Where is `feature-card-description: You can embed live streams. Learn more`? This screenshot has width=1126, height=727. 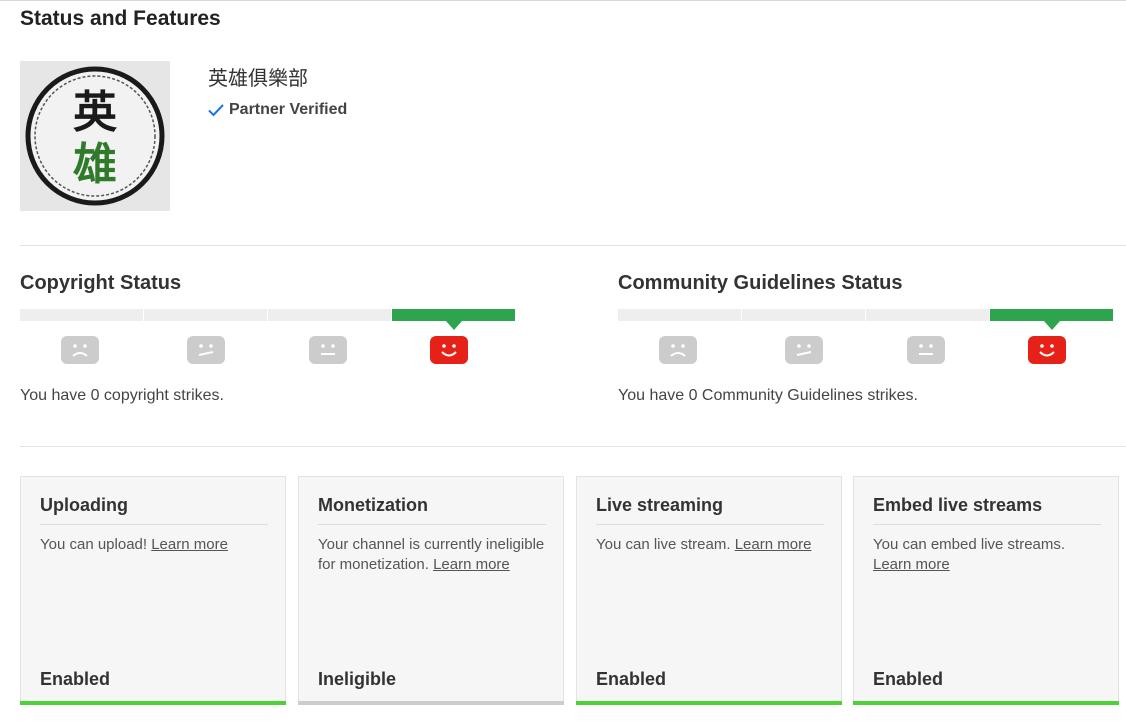 feature-card-description: You can embed live streams. Learn more is located at coordinates (991, 555).